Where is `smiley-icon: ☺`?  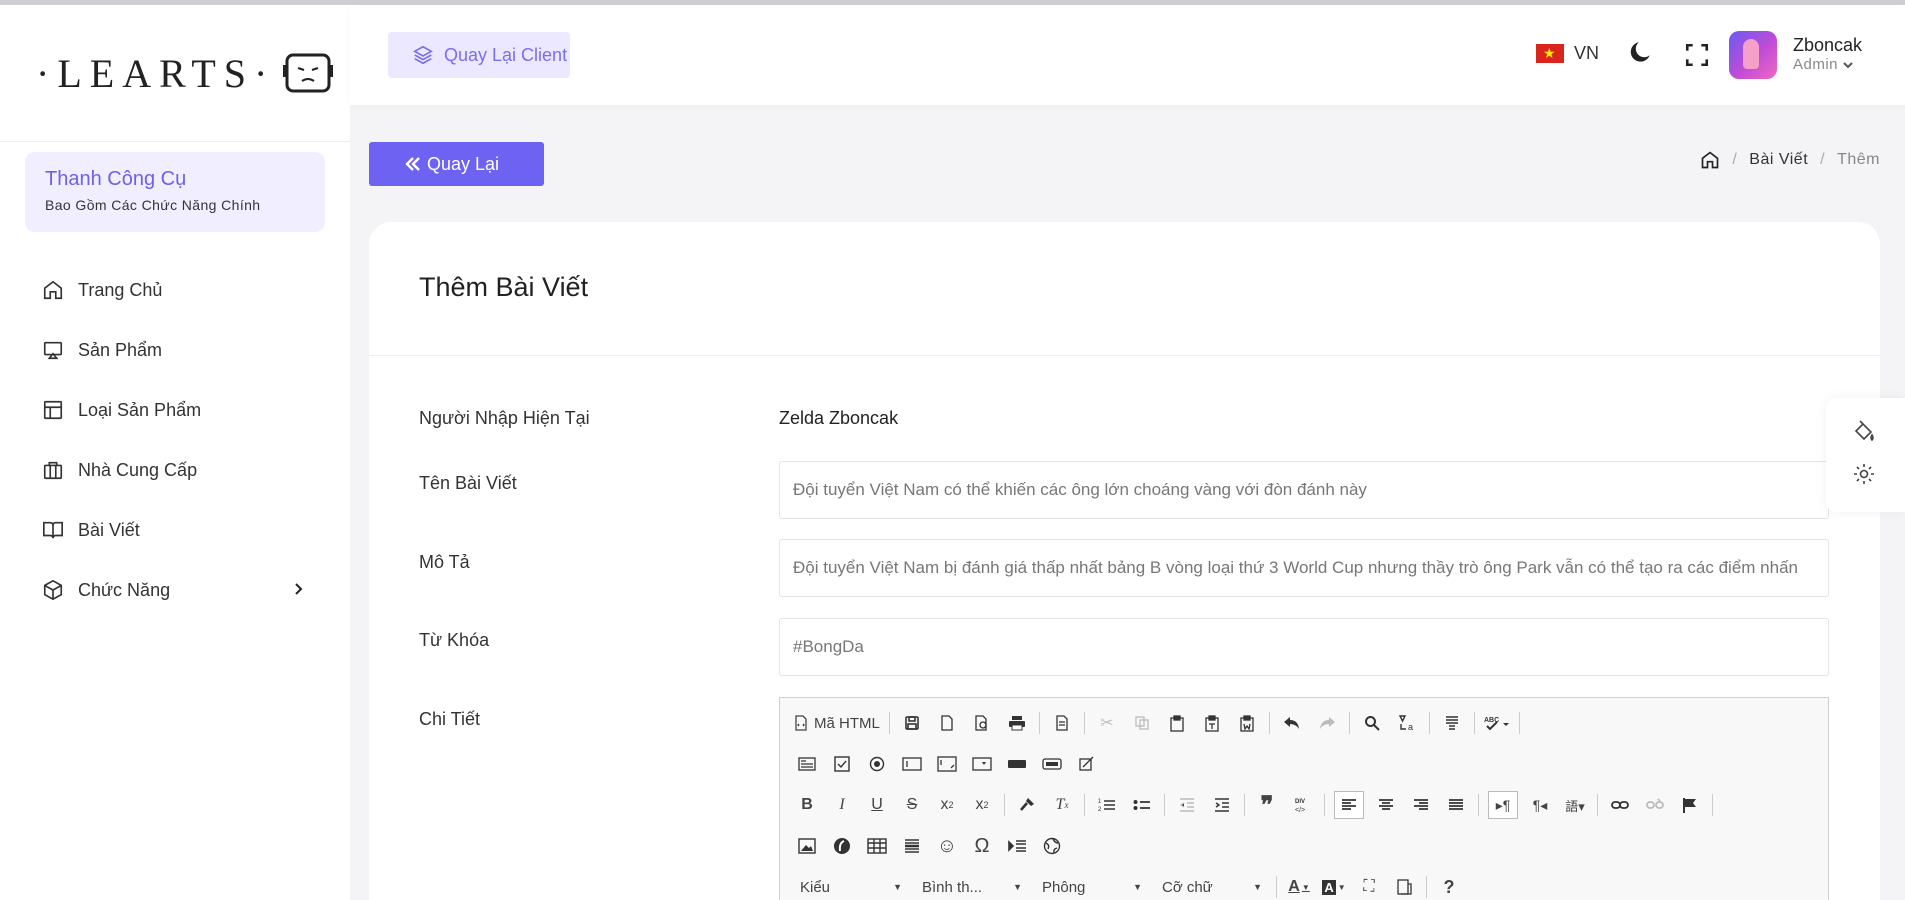
smiley-icon: ☺ is located at coordinates (947, 846).